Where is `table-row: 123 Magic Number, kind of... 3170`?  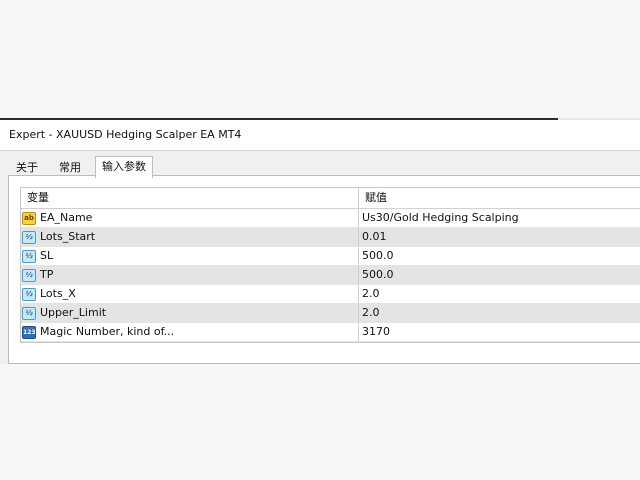
table-row: 123 Magic Number, kind of... 3170 is located at coordinates (330, 332).